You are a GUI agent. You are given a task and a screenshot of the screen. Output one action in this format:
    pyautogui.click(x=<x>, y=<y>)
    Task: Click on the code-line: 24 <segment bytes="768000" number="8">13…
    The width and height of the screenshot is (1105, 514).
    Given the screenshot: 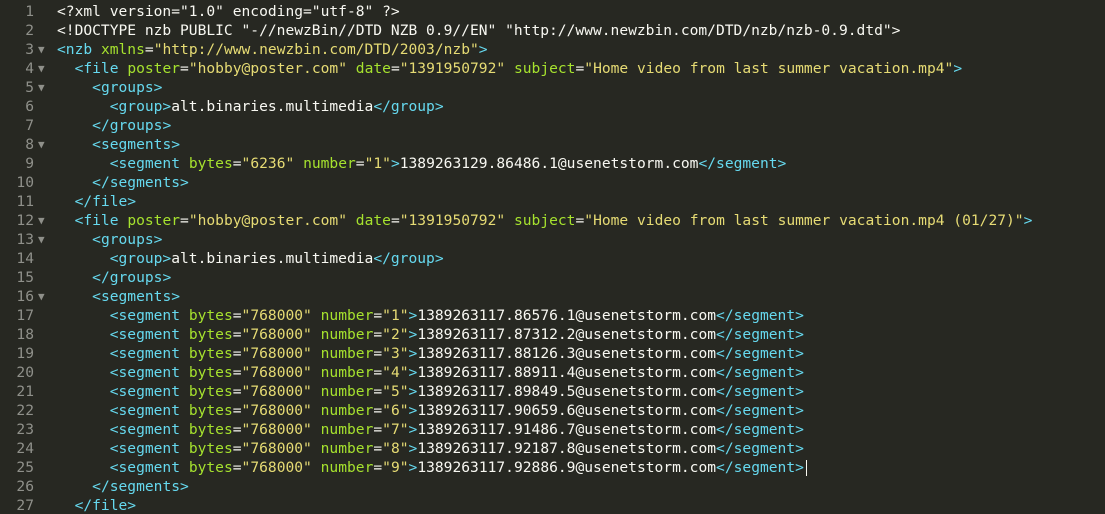 What is the action you would take?
    pyautogui.click(x=552, y=448)
    